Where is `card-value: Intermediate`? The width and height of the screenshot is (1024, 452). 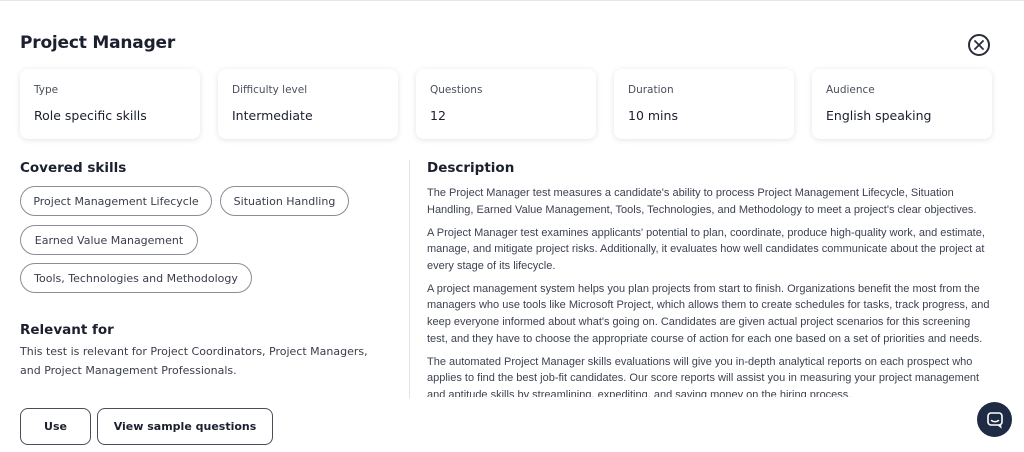 card-value: Intermediate is located at coordinates (272, 115).